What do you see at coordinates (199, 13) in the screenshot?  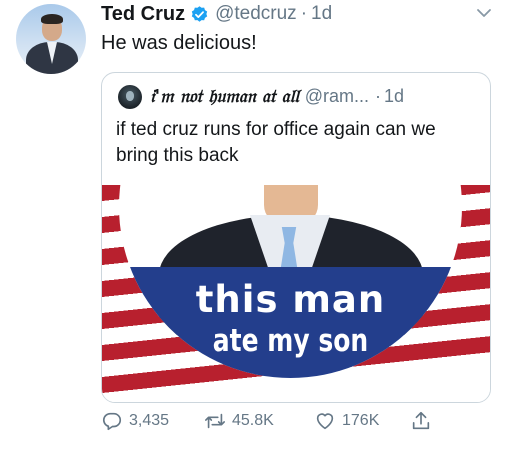 I see `verified-badge-icon` at bounding box center [199, 13].